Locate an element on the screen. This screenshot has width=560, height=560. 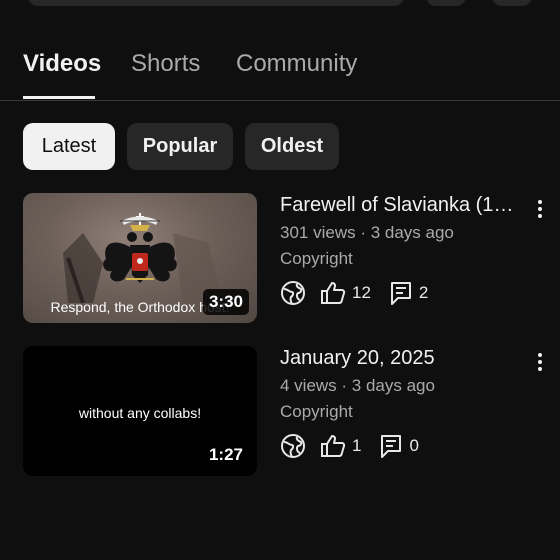
thumbnail-caption: without any collabs! is located at coordinates (140, 413).